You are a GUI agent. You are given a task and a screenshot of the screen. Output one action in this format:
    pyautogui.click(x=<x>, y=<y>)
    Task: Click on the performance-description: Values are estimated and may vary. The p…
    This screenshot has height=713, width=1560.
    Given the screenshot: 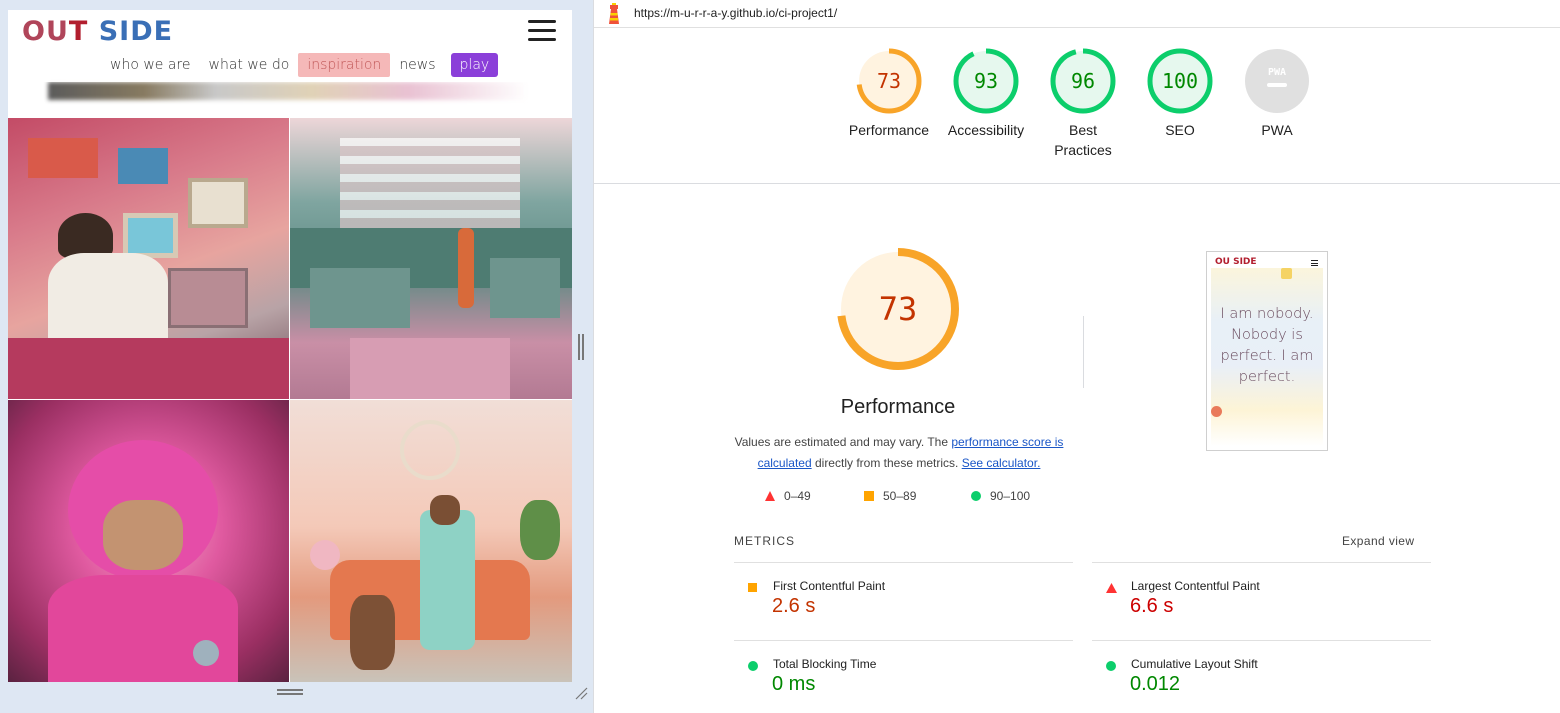 What is the action you would take?
    pyautogui.click(x=899, y=453)
    